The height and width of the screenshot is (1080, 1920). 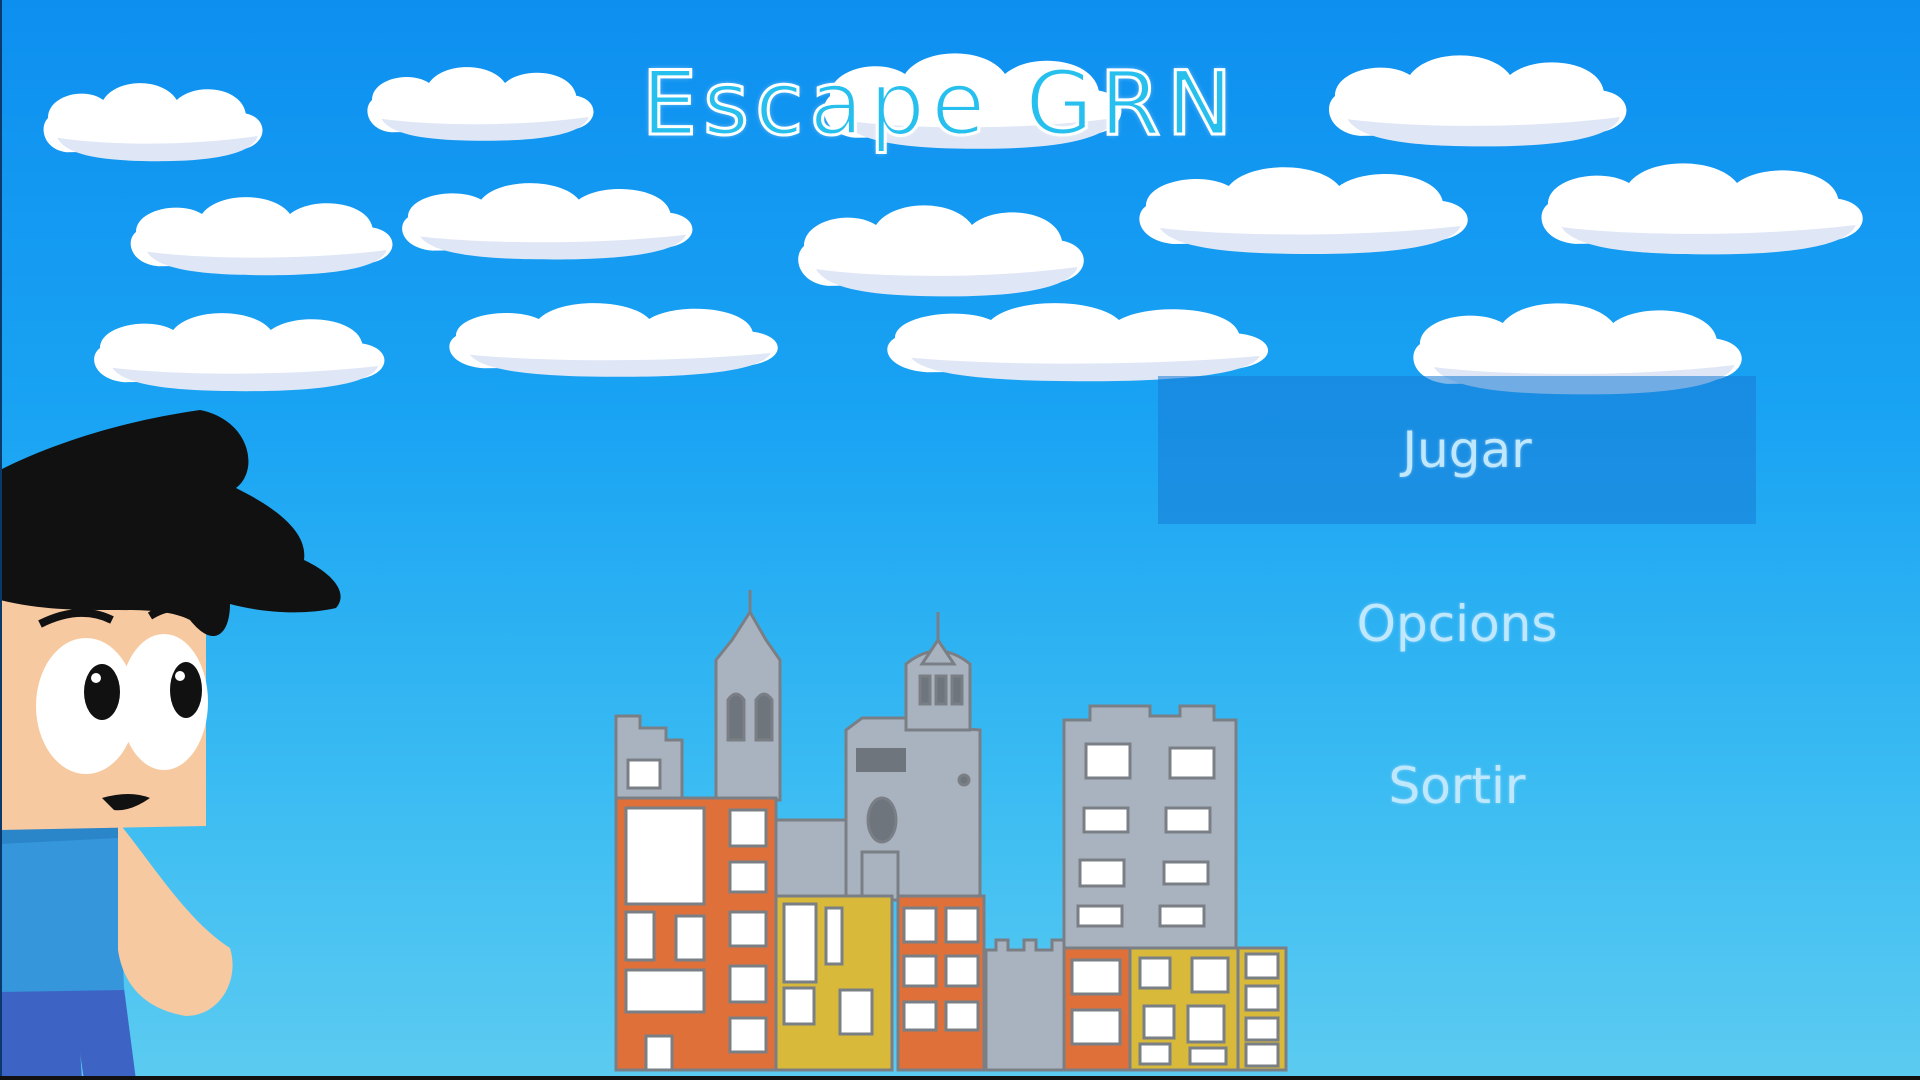 What do you see at coordinates (1457, 786) in the screenshot?
I see `exit-button: Sortir` at bounding box center [1457, 786].